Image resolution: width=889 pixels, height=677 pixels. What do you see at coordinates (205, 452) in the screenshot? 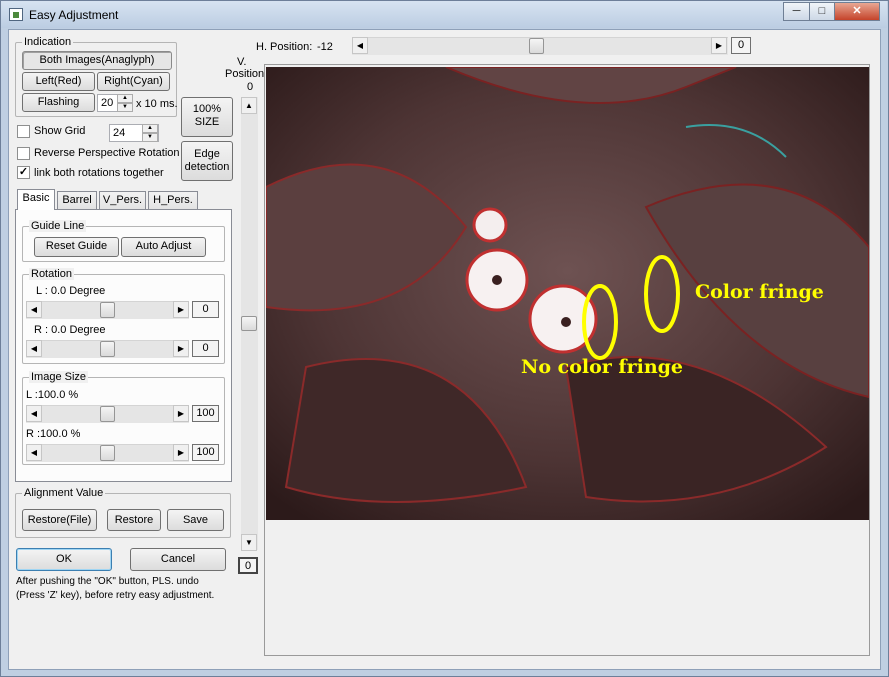
I see `image-size-r-value-button: 100` at bounding box center [205, 452].